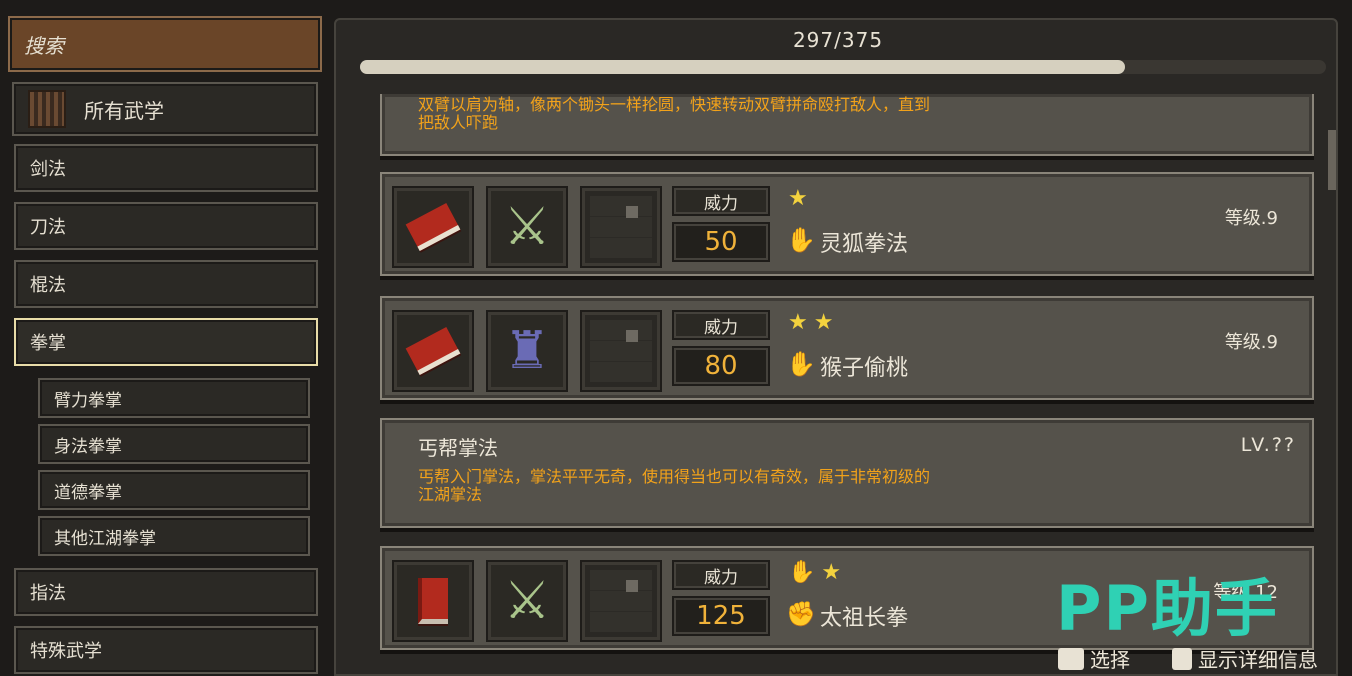 This screenshot has width=1352, height=676. What do you see at coordinates (801, 198) in the screenshot?
I see `rarity-stars: ★` at bounding box center [801, 198].